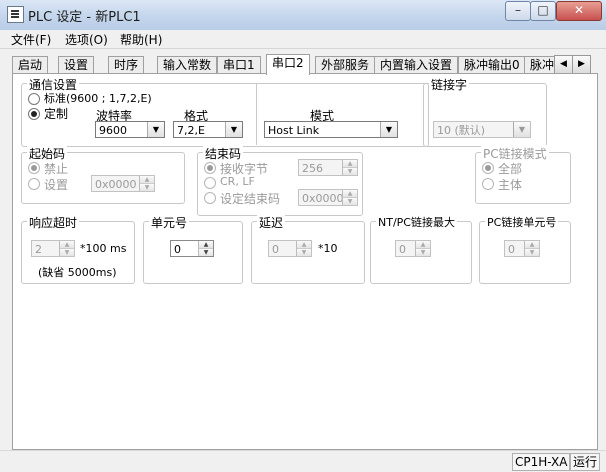 The image size is (606, 472). Describe the element at coordinates (34, 168) in the screenshot. I see `start-disable-radio` at that location.